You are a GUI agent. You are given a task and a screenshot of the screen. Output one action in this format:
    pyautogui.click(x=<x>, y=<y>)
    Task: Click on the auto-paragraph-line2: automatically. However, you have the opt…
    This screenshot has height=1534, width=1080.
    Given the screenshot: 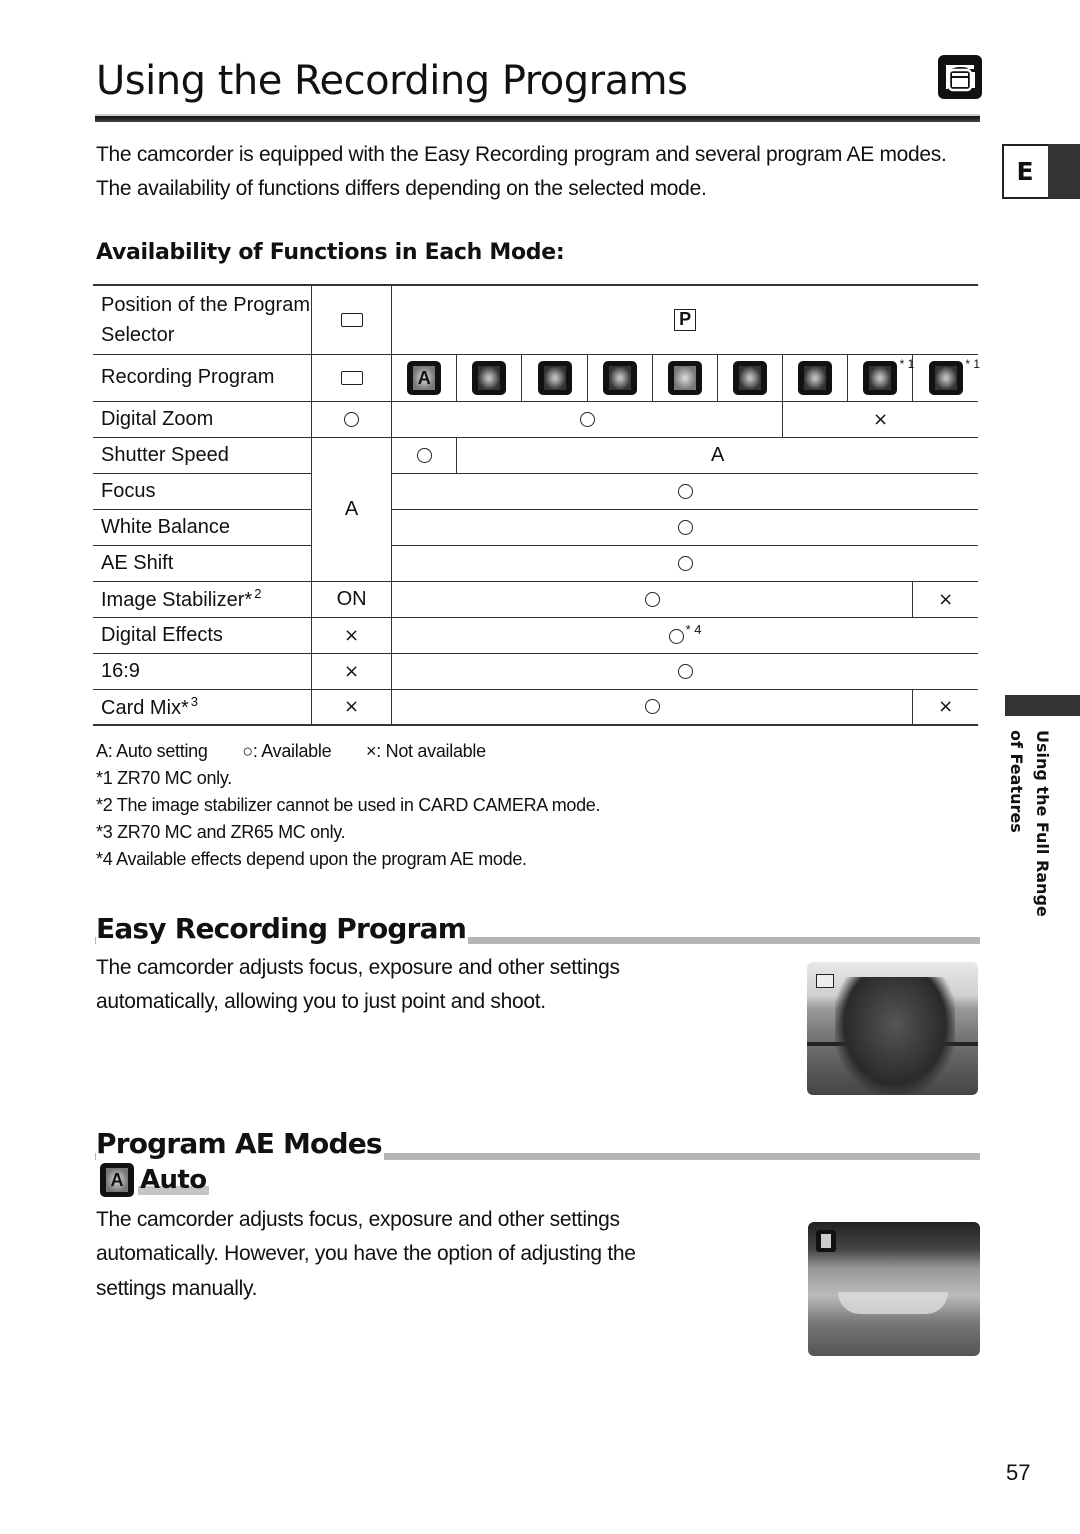 What is the action you would take?
    pyautogui.click(x=366, y=1253)
    